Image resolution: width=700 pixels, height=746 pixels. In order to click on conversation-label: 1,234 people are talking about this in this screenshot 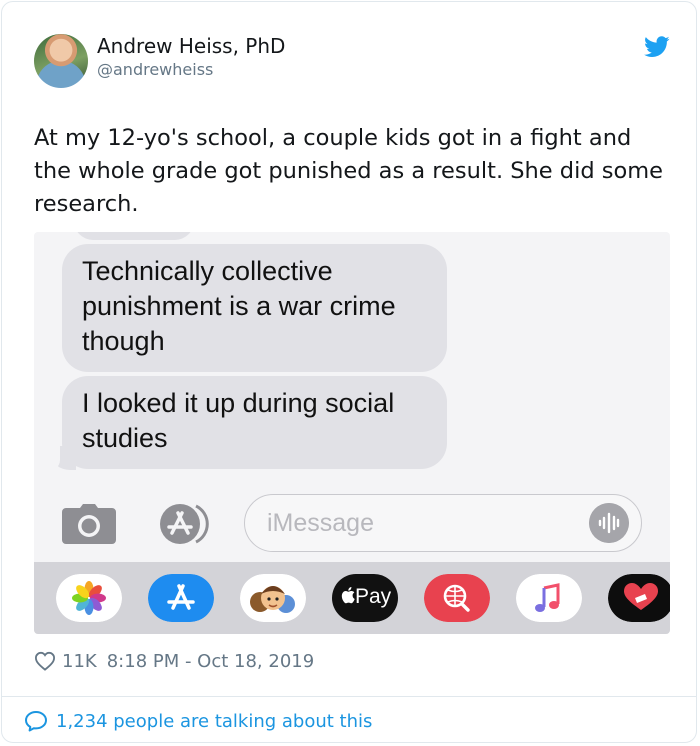, I will do `click(214, 721)`.